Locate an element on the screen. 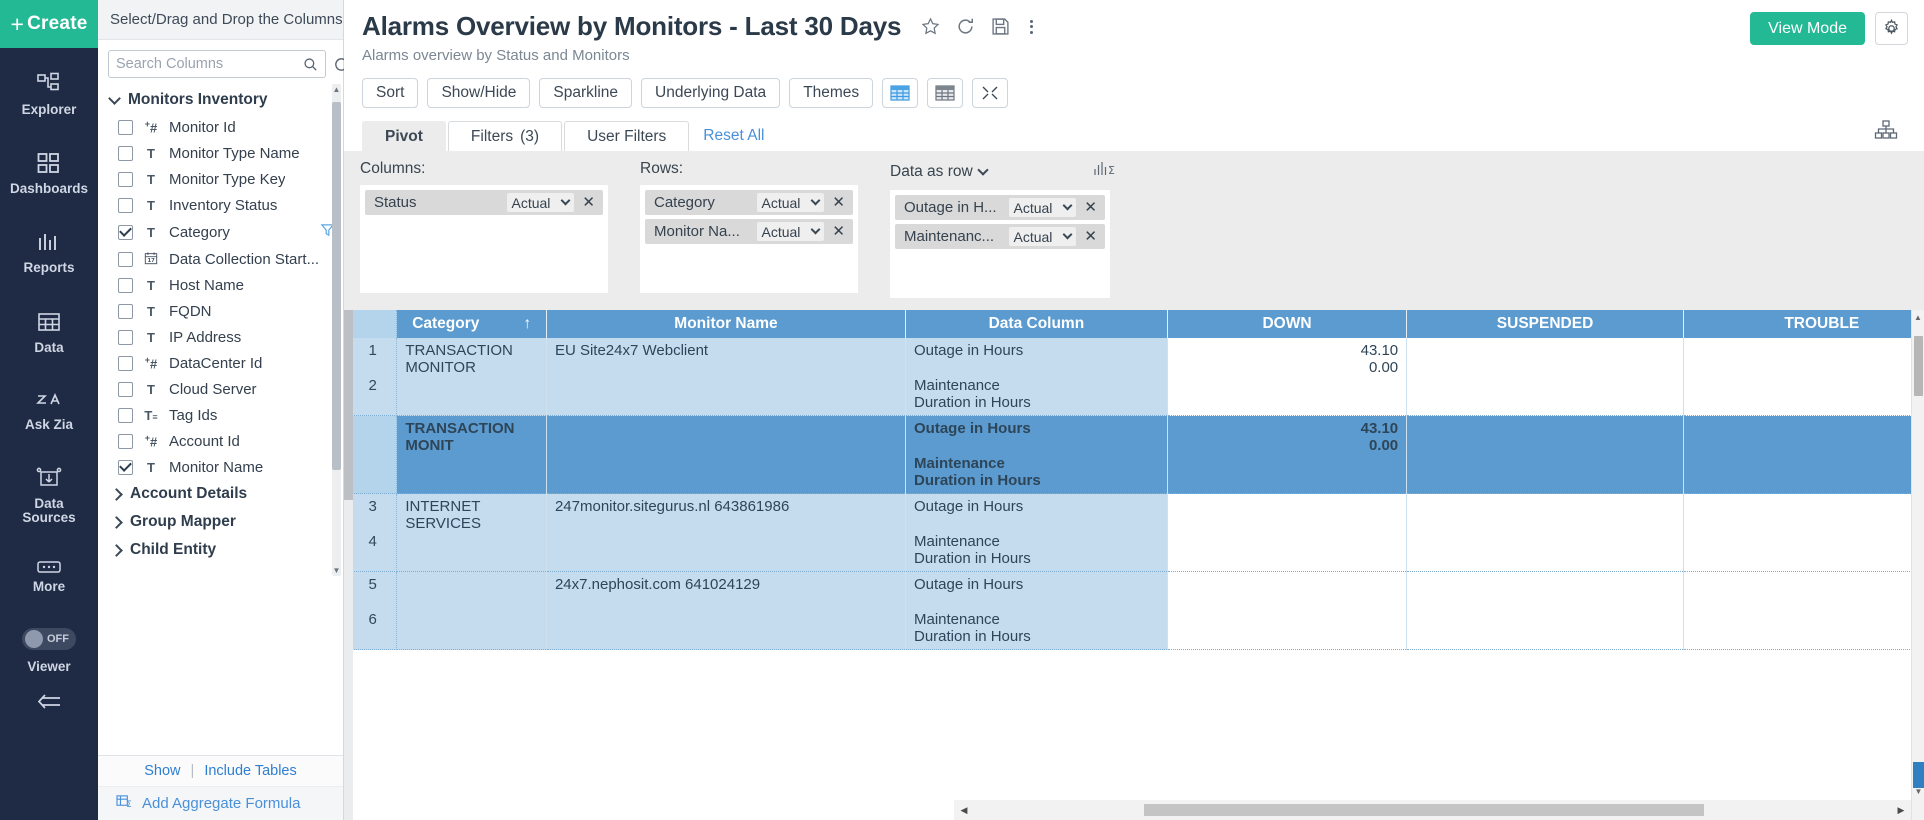 The height and width of the screenshot is (820, 1924). search-columns-box is located at coordinates (217, 64).